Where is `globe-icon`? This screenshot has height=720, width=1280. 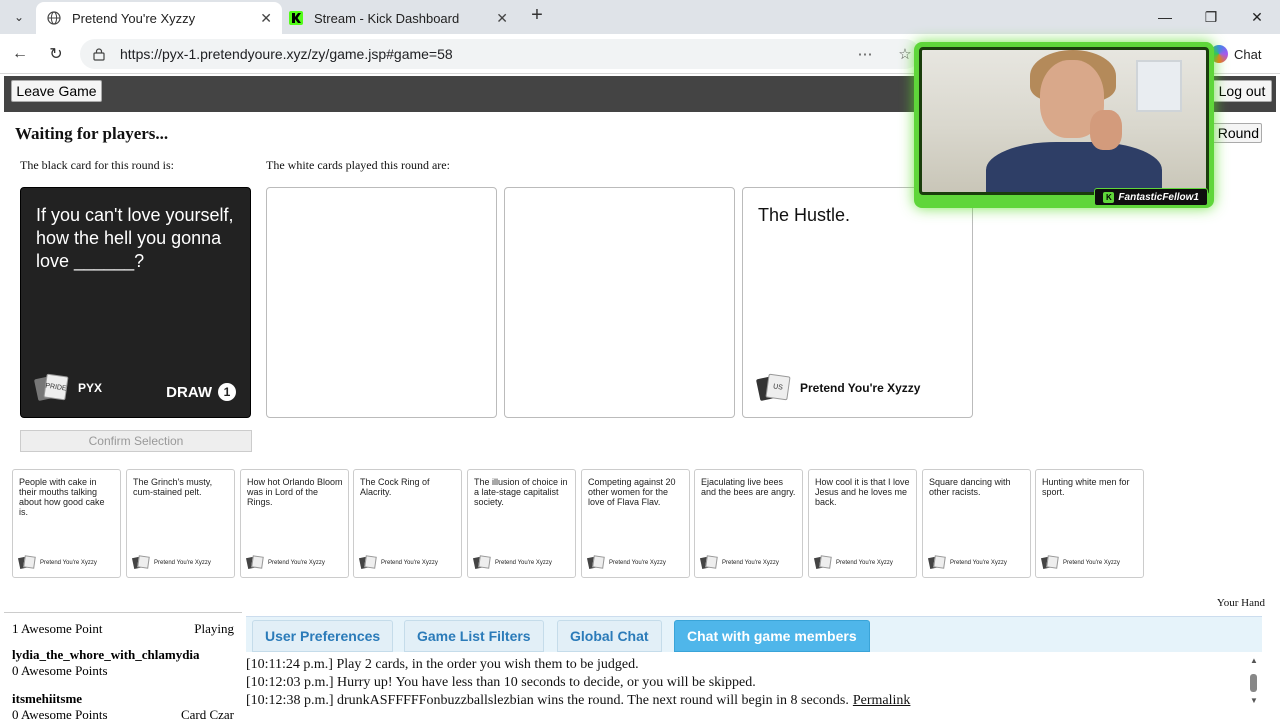 globe-icon is located at coordinates (54, 18).